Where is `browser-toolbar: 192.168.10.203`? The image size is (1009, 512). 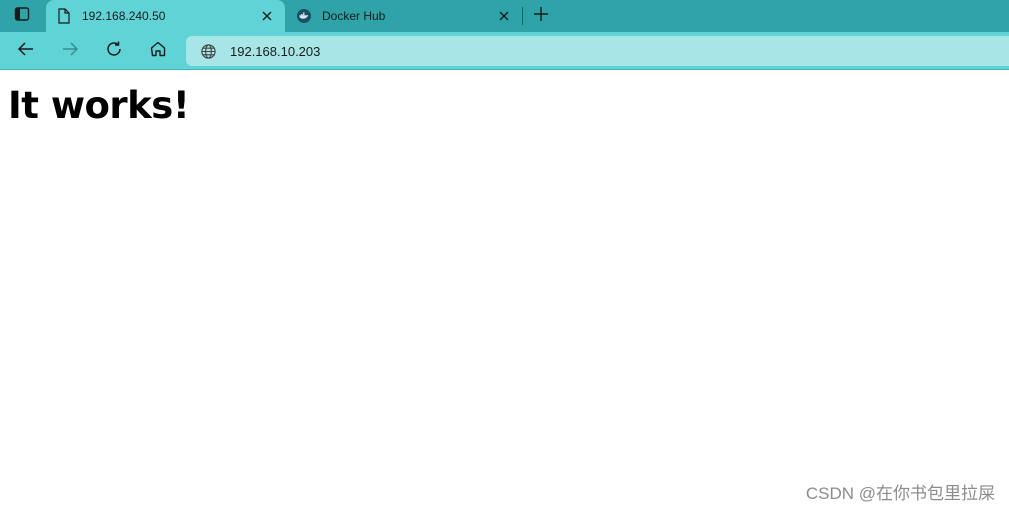 browser-toolbar: 192.168.10.203 is located at coordinates (504, 51).